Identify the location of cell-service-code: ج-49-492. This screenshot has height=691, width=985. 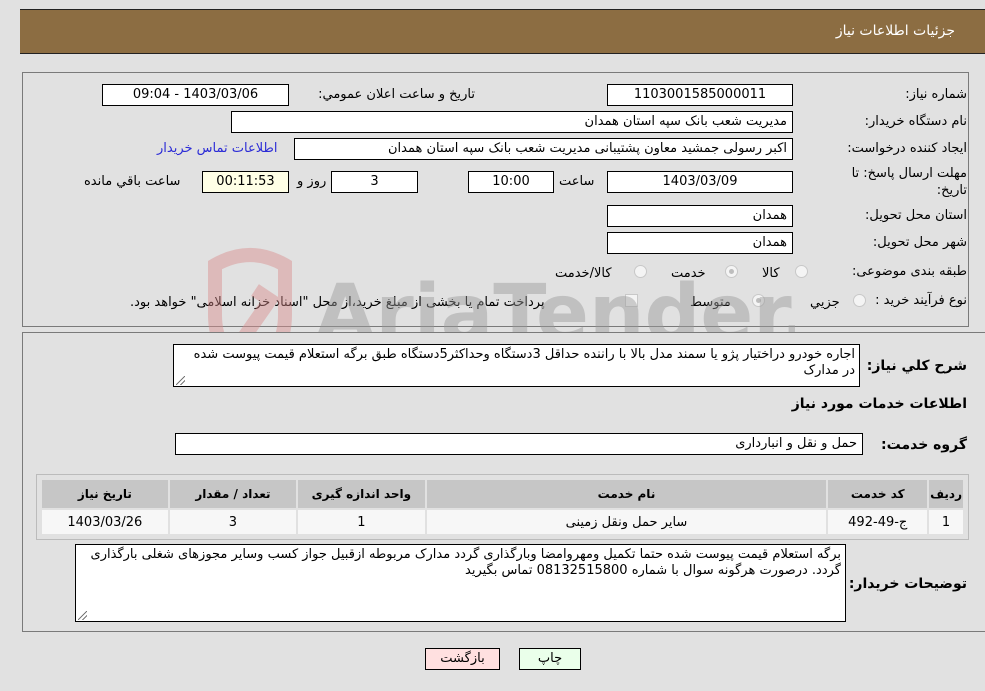
(878, 522).